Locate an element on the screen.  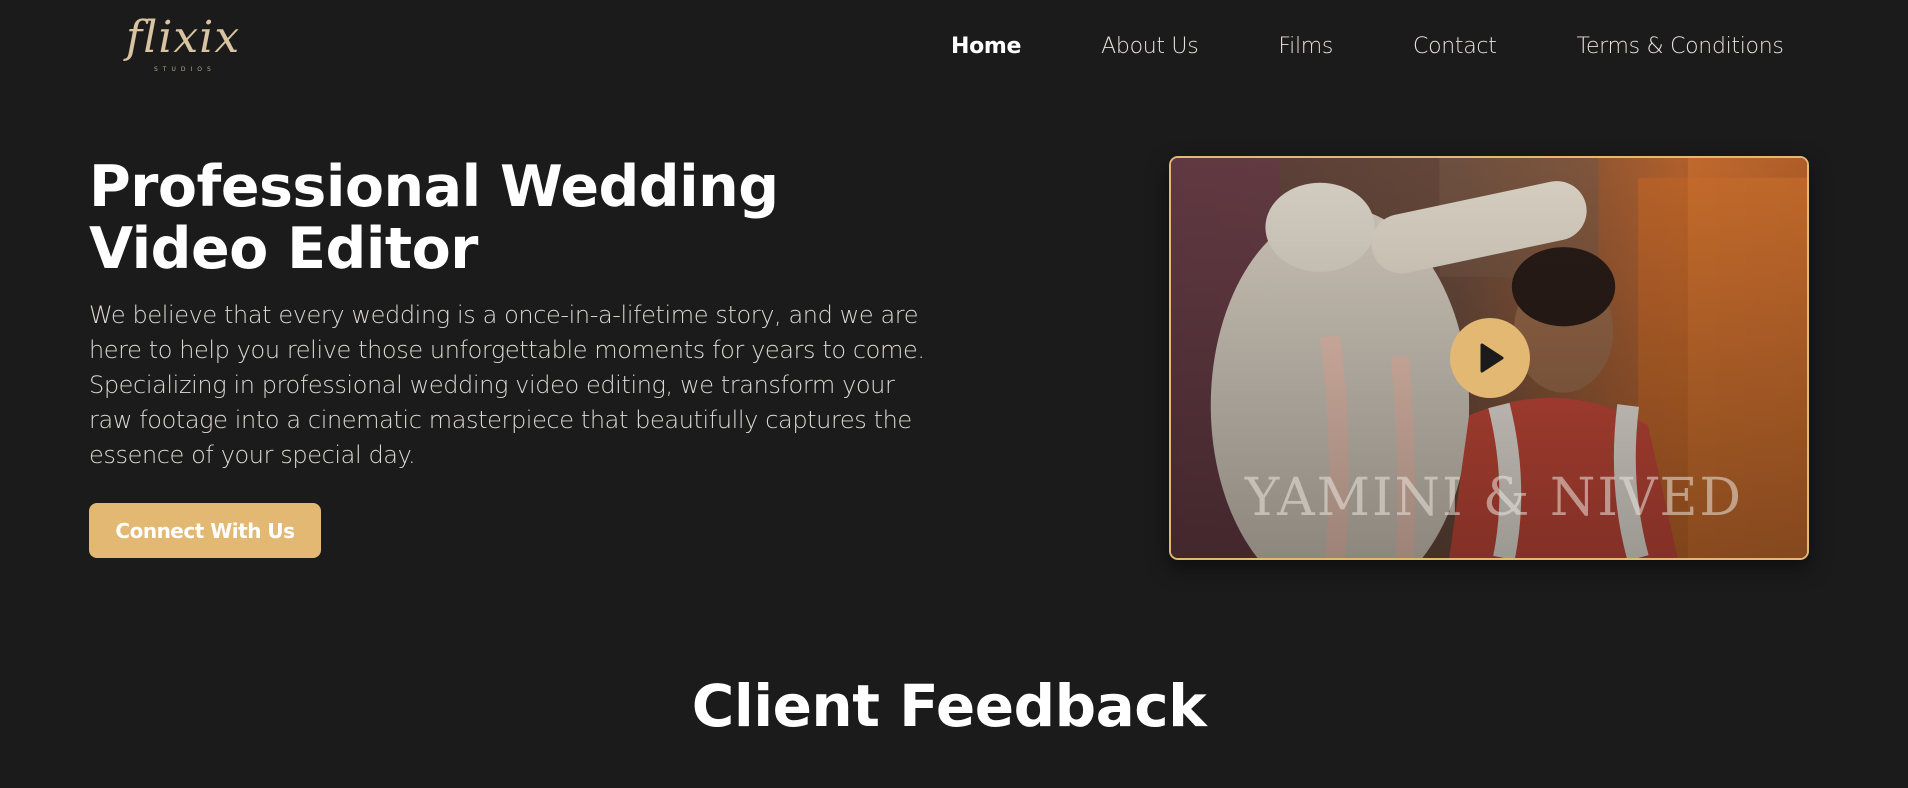
nav-about-us: About Us is located at coordinates (1150, 46).